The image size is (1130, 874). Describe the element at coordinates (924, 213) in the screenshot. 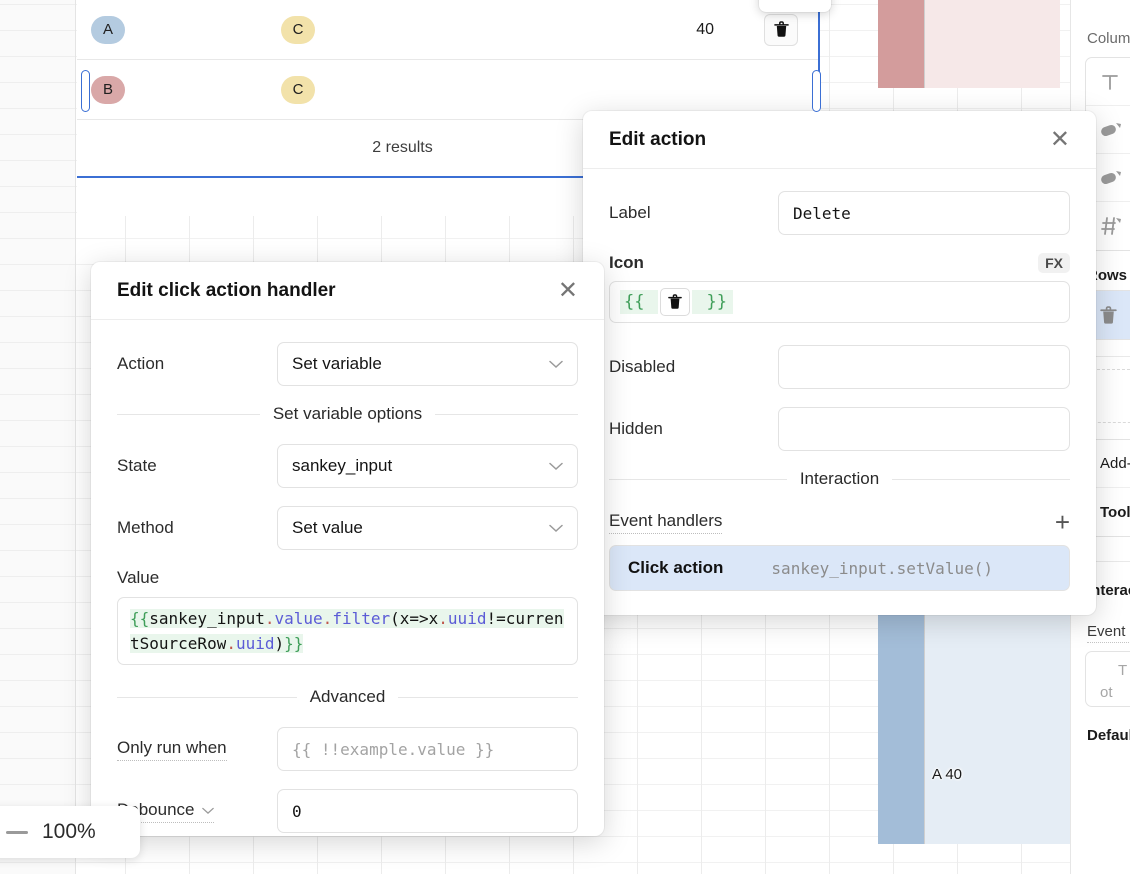

I see `label-input: Delete` at that location.